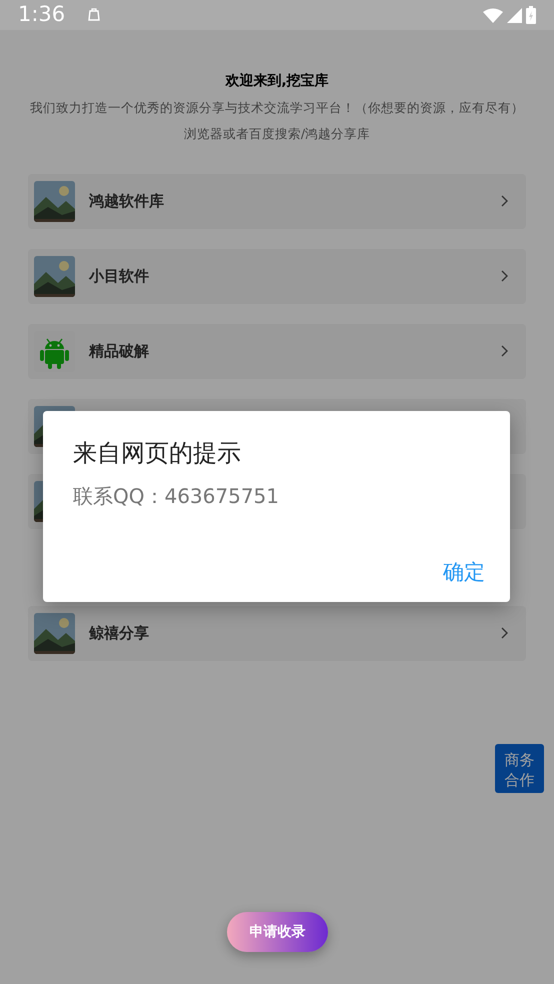  What do you see at coordinates (42, 14) in the screenshot?
I see `status-time: 1:36` at bounding box center [42, 14].